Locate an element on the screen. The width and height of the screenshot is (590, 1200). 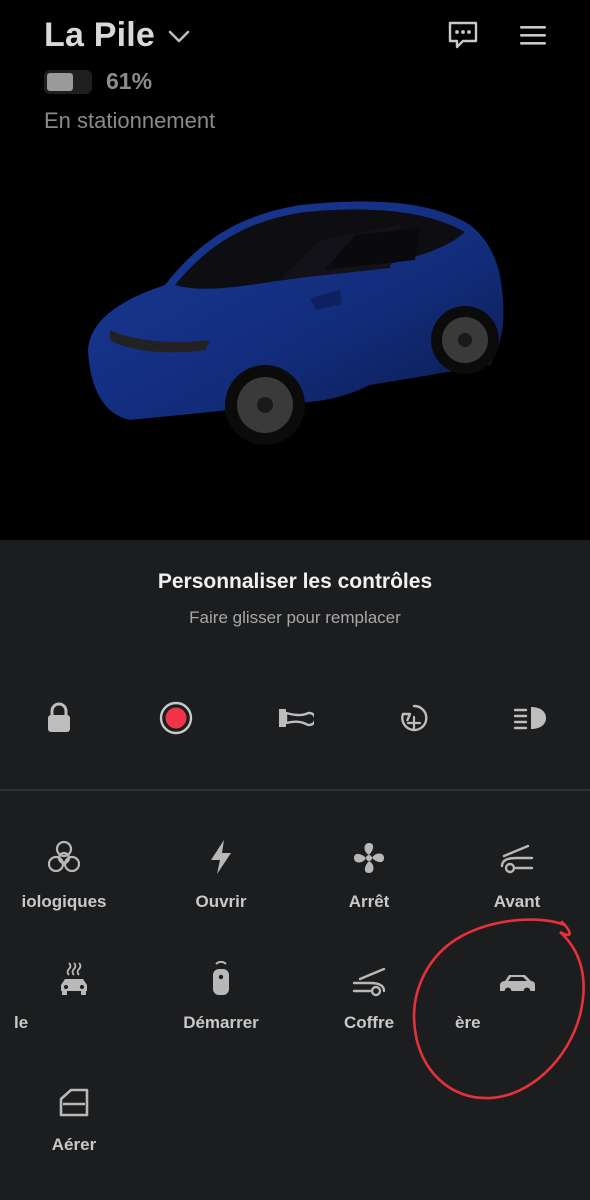
tile-label: Coffre is located at coordinates (369, 1022).